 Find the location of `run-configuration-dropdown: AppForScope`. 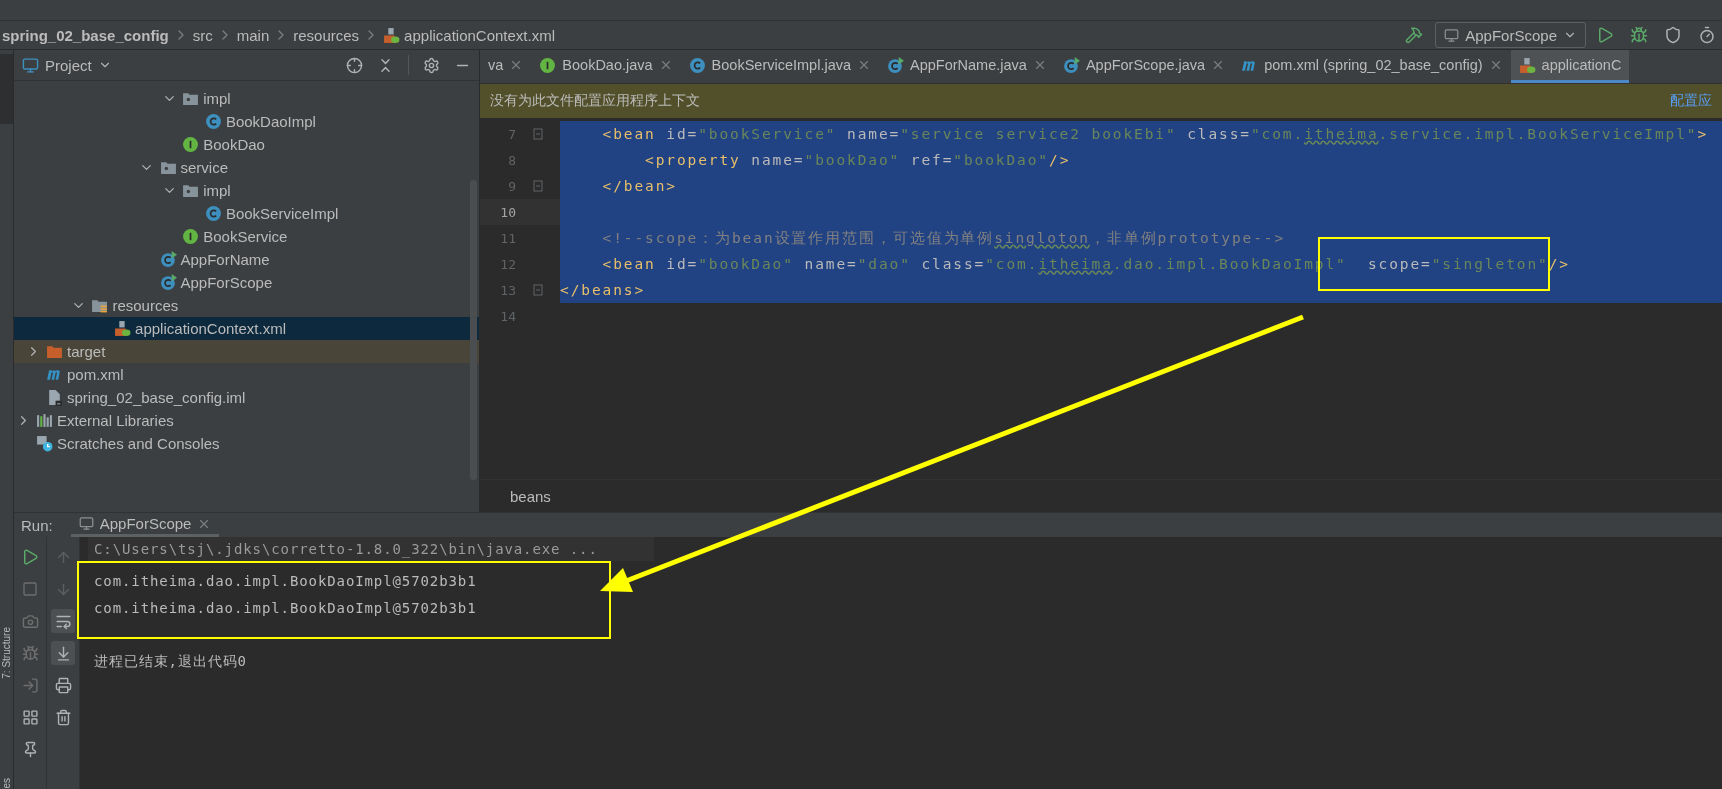

run-configuration-dropdown: AppForScope is located at coordinates (1510, 35).